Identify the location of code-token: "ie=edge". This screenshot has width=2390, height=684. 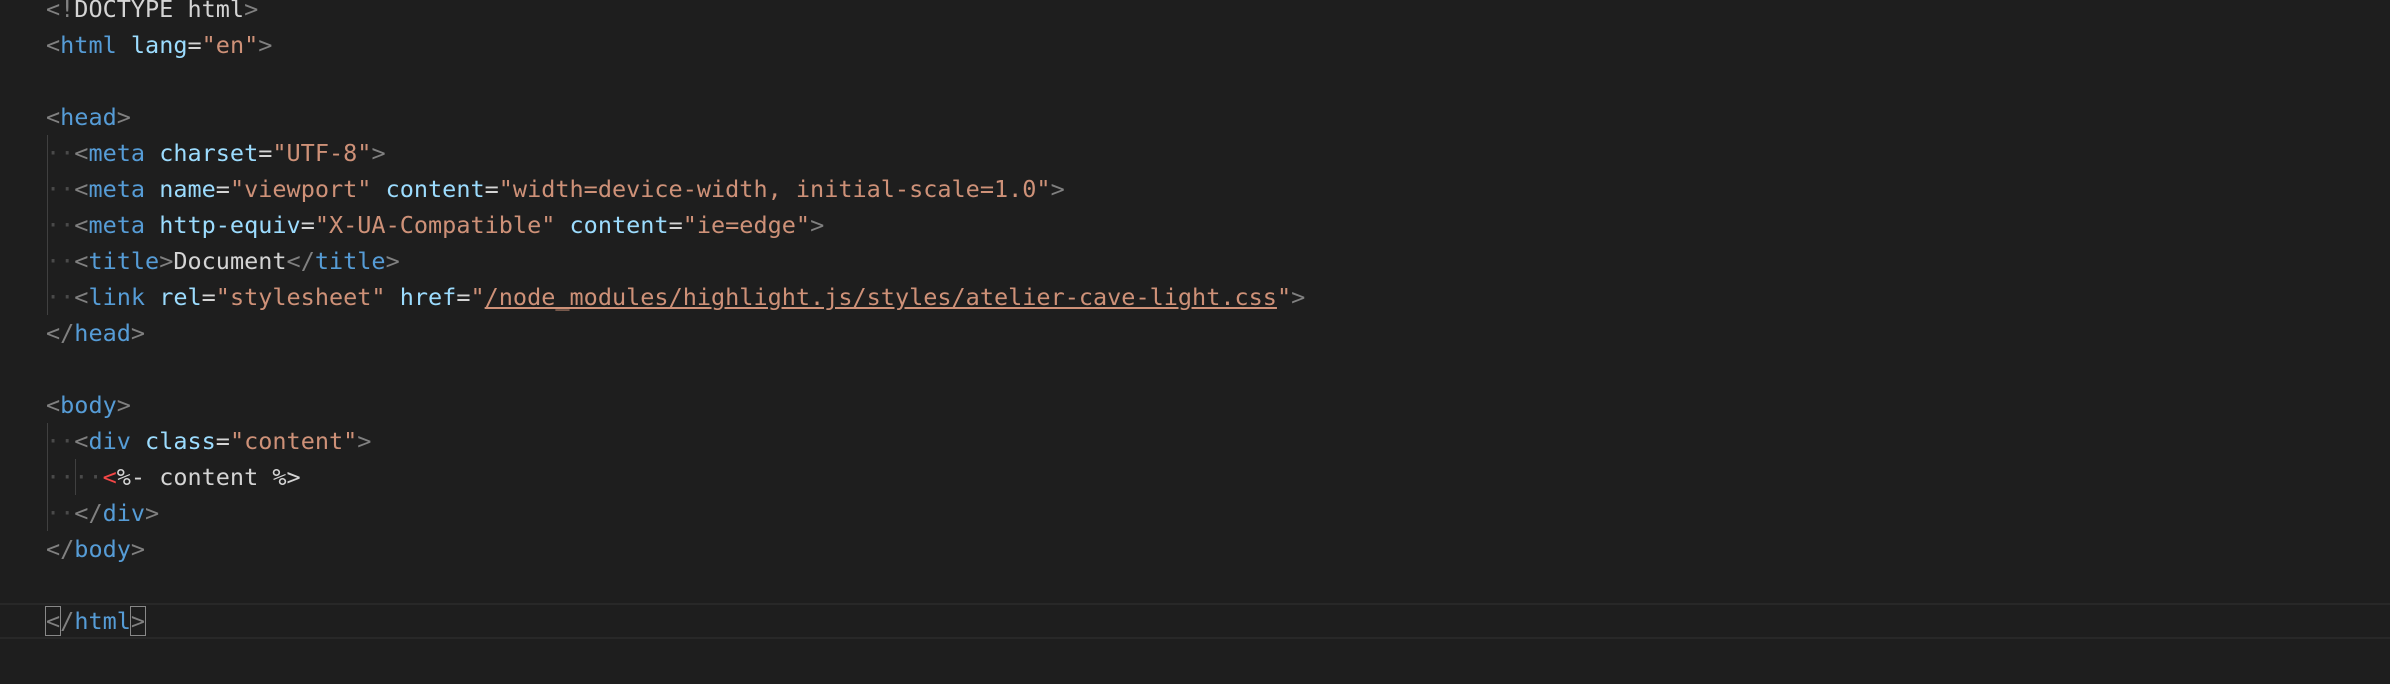
(746, 225).